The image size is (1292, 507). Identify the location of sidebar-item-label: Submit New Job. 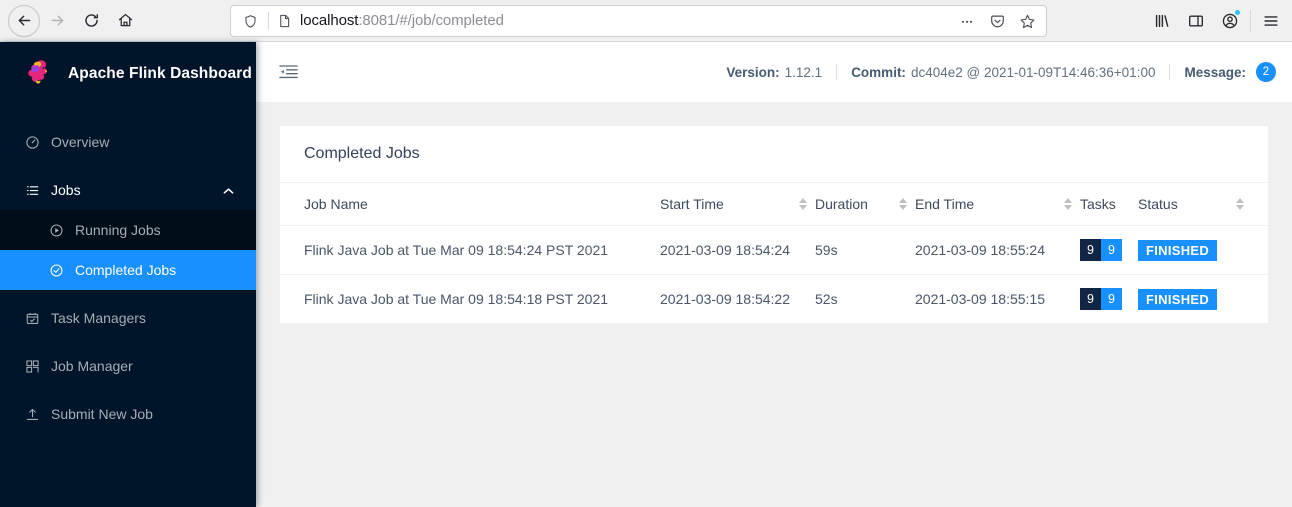
(102, 414).